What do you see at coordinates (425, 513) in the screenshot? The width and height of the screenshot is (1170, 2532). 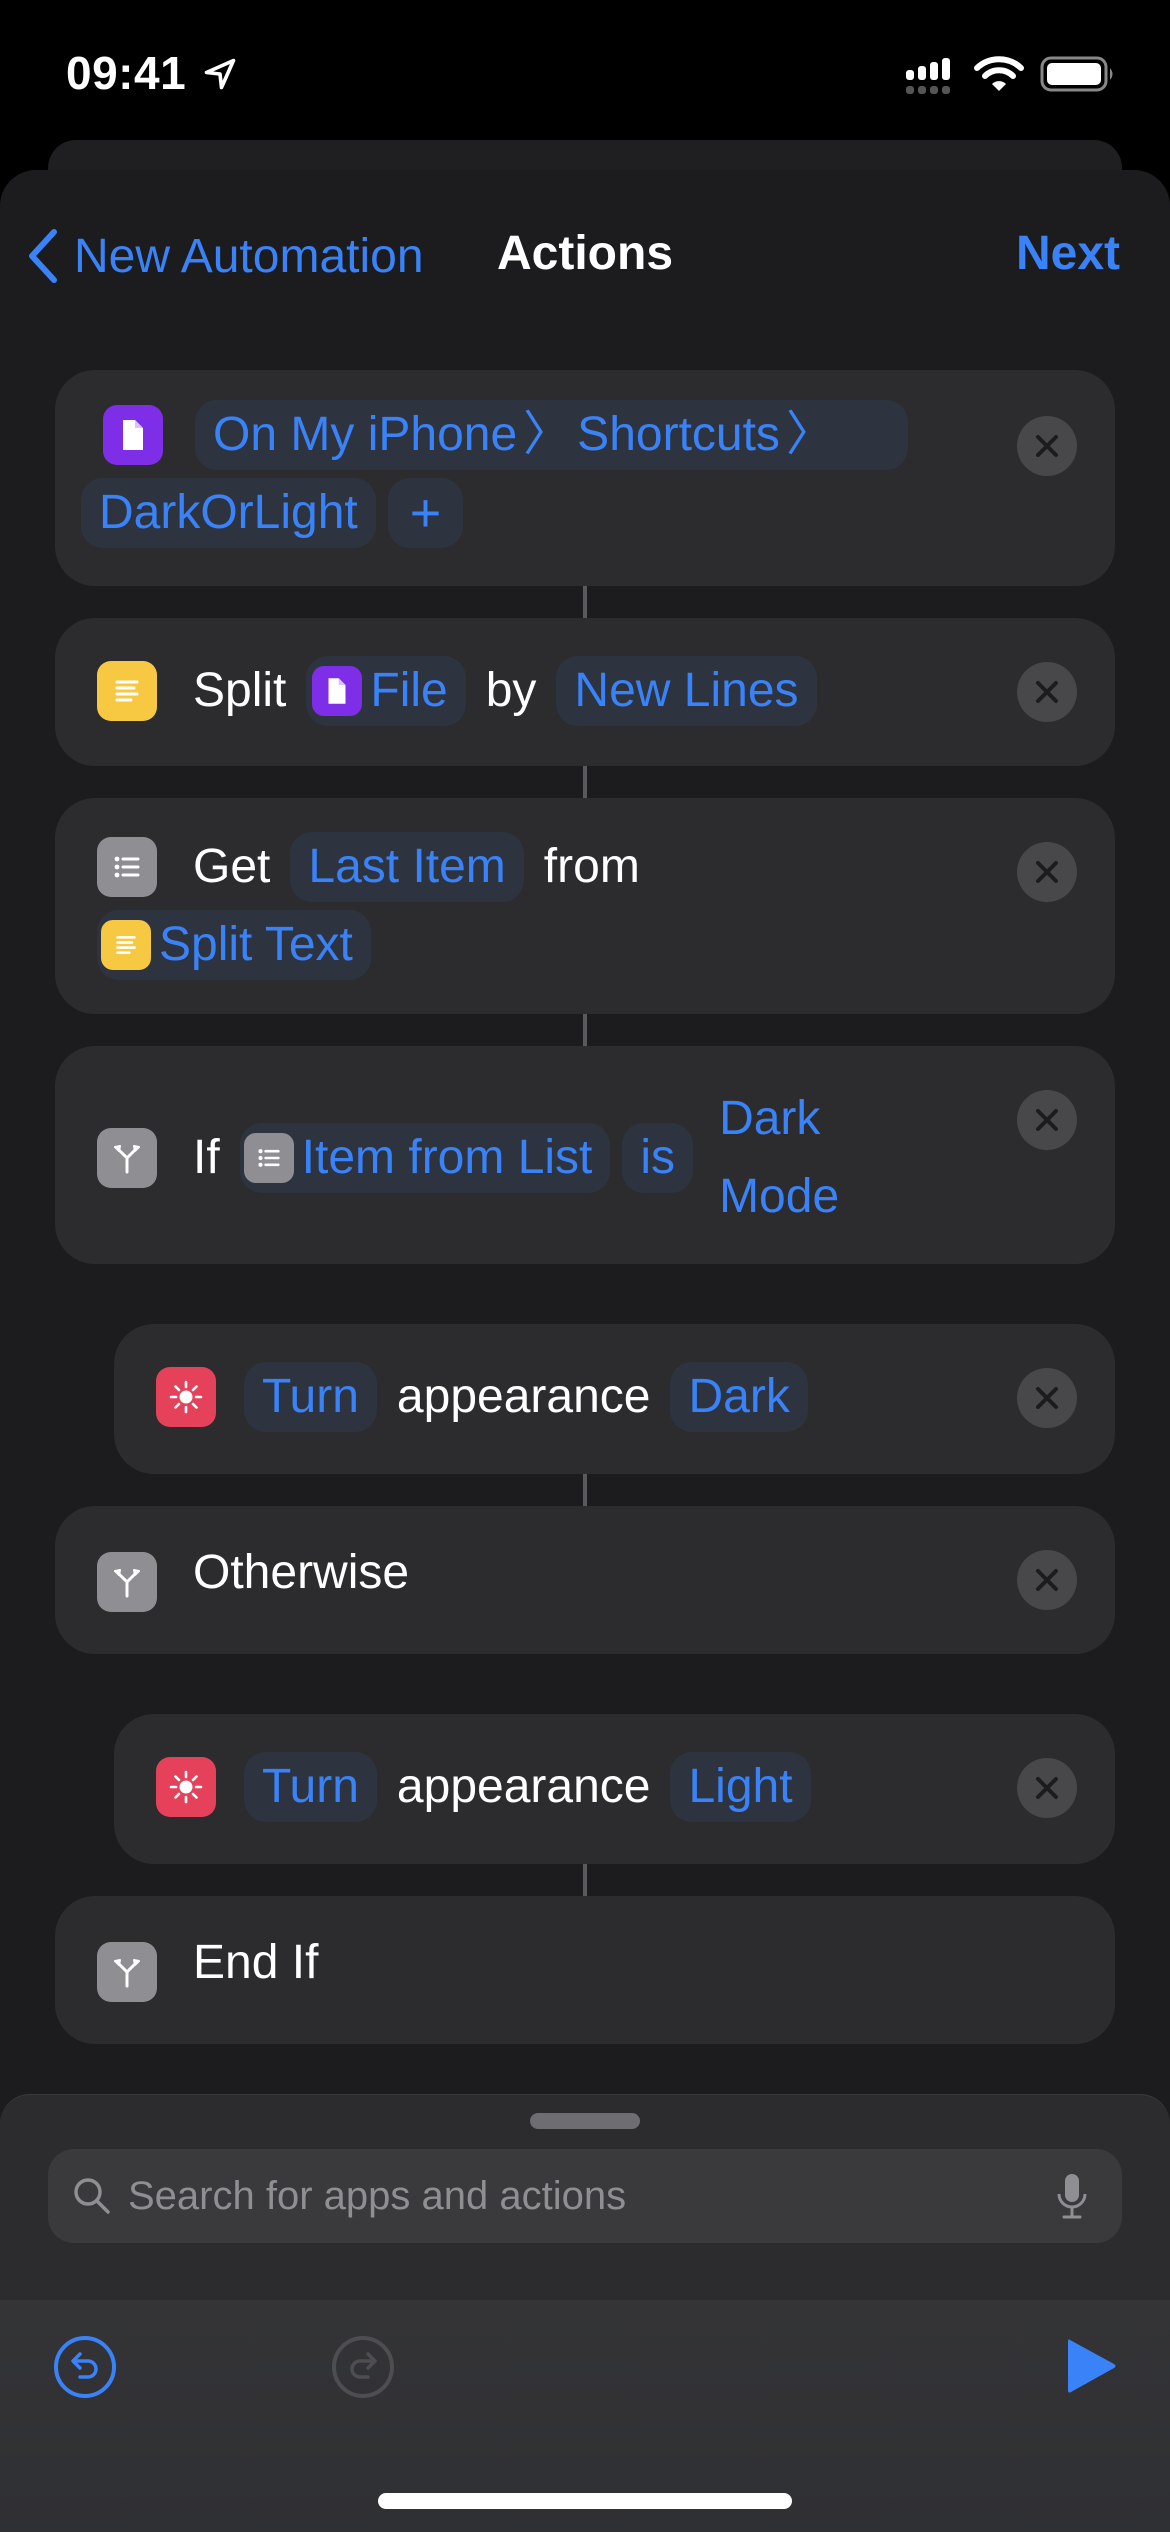 I see `add-path-button: +` at bounding box center [425, 513].